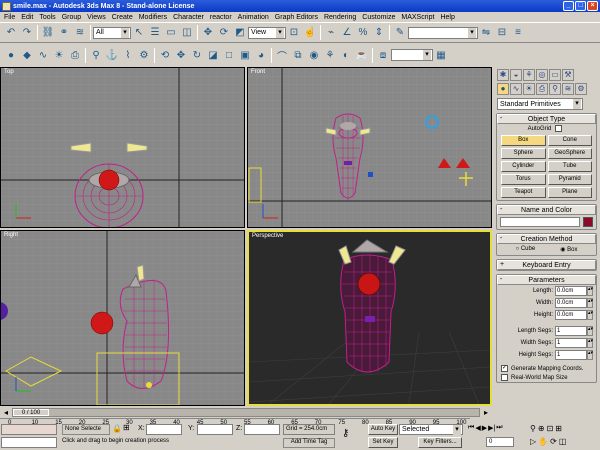 The width and height of the screenshot is (600, 450). What do you see at coordinates (546, 377) in the screenshot?
I see `real-world-checkbox: Real-World Map Size` at bounding box center [546, 377].